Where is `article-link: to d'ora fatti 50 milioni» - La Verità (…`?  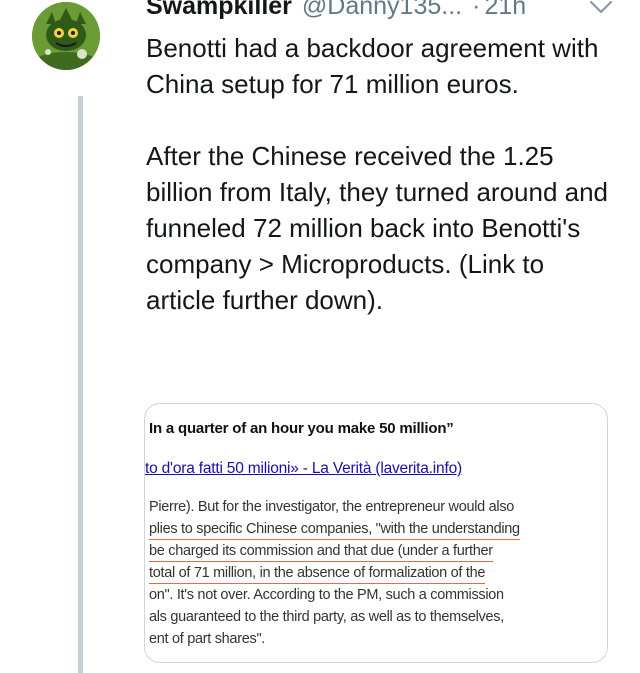
article-link: to d'ora fatti 50 milioni» - La Verità (… is located at coordinates (303, 468).